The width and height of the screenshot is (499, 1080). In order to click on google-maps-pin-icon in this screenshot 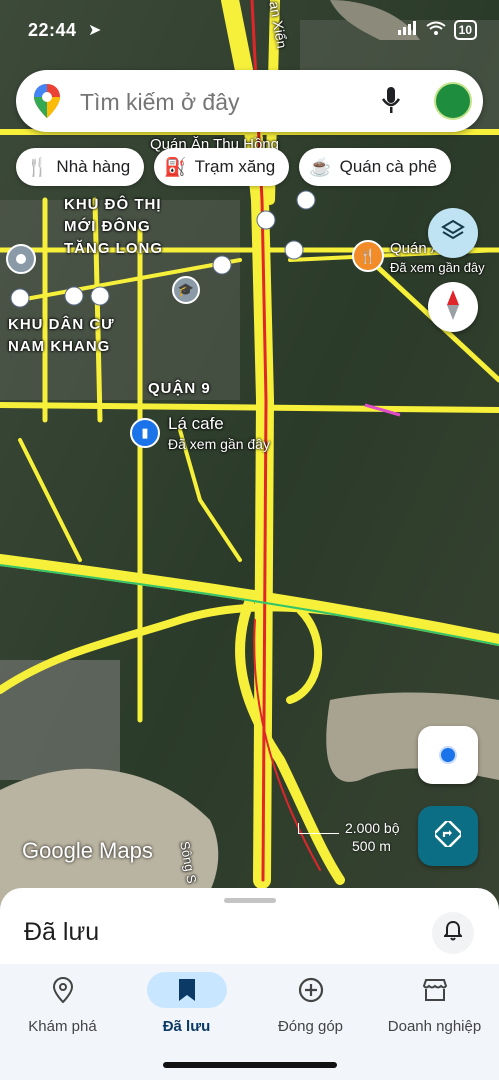, I will do `click(47, 103)`.